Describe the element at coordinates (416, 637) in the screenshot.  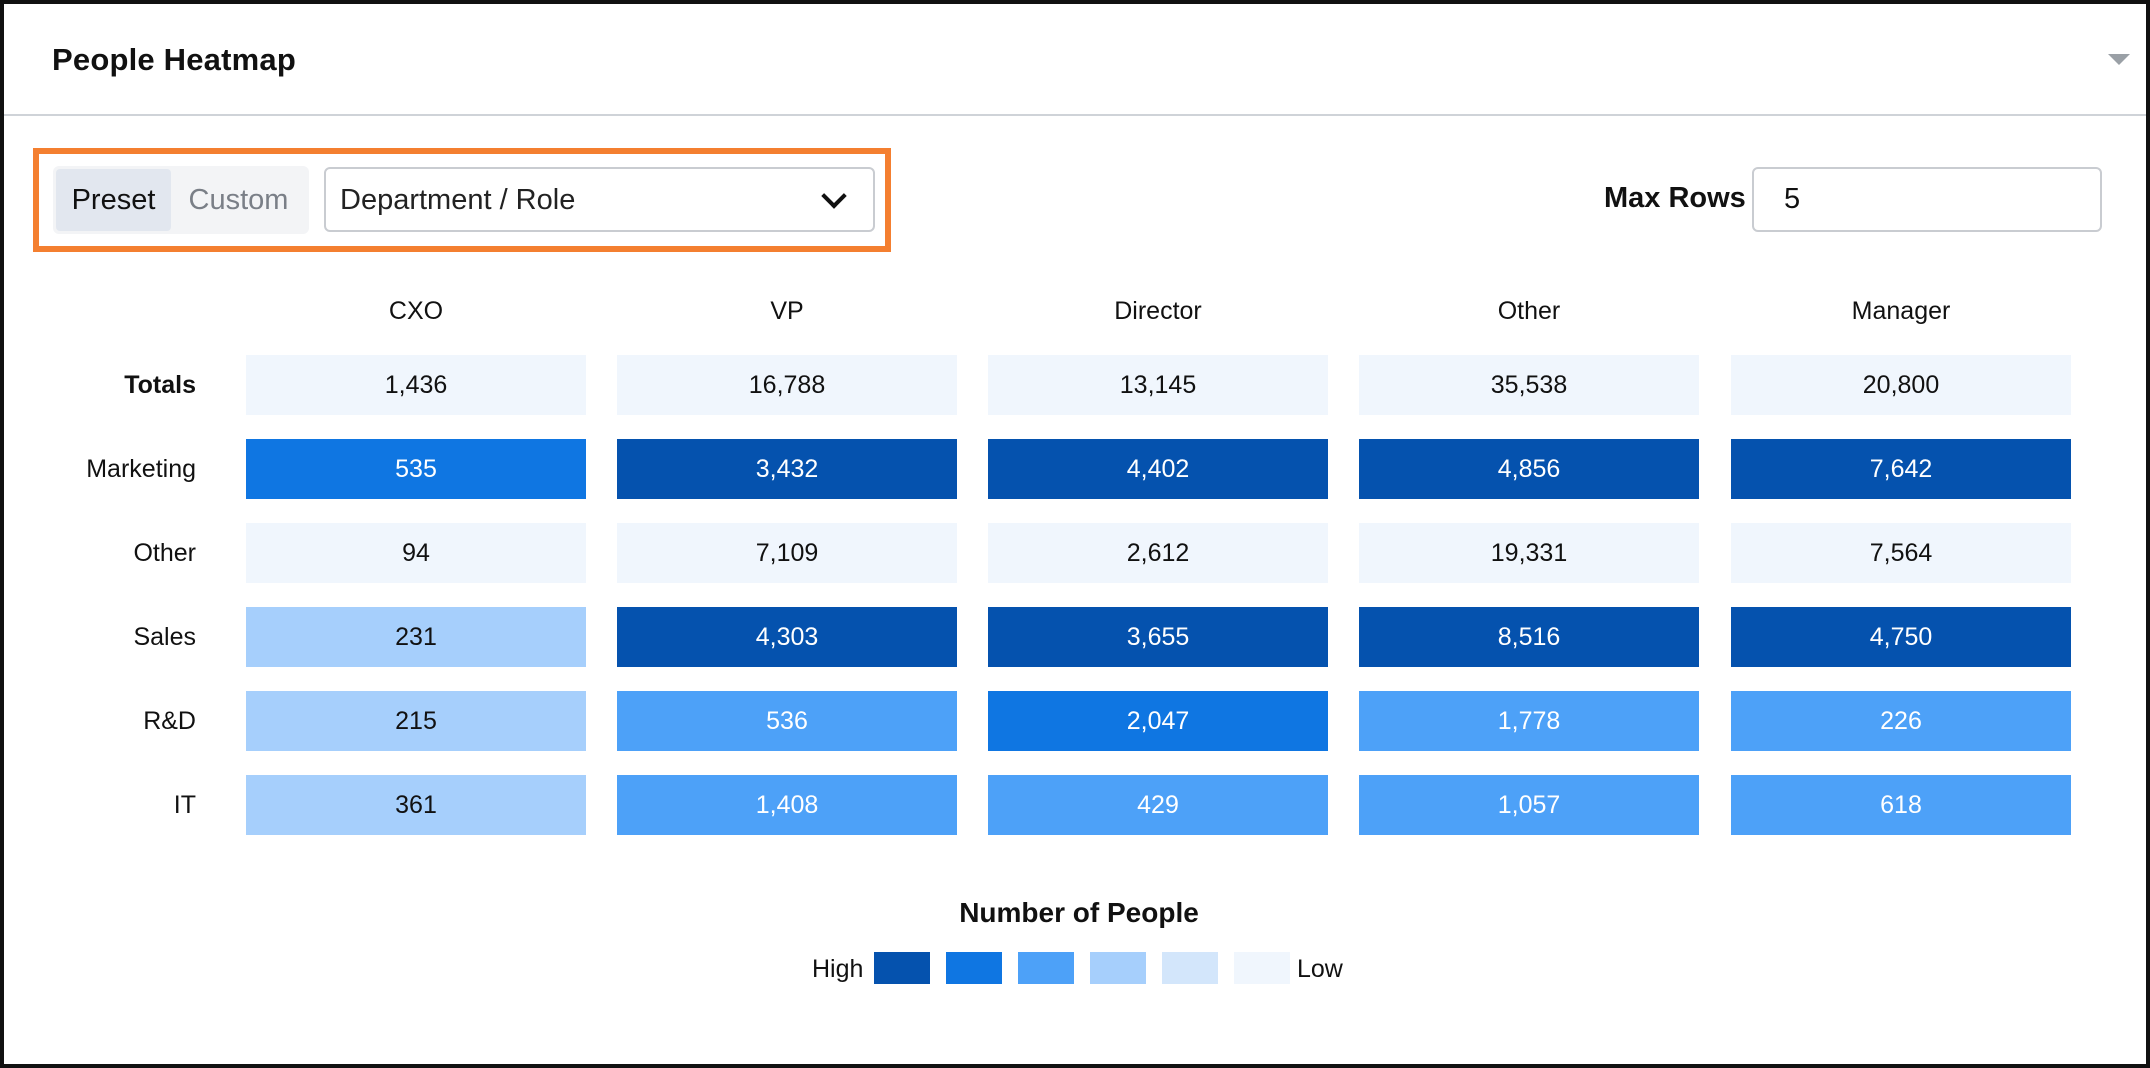
I see `heatmap-cell: 231` at that location.